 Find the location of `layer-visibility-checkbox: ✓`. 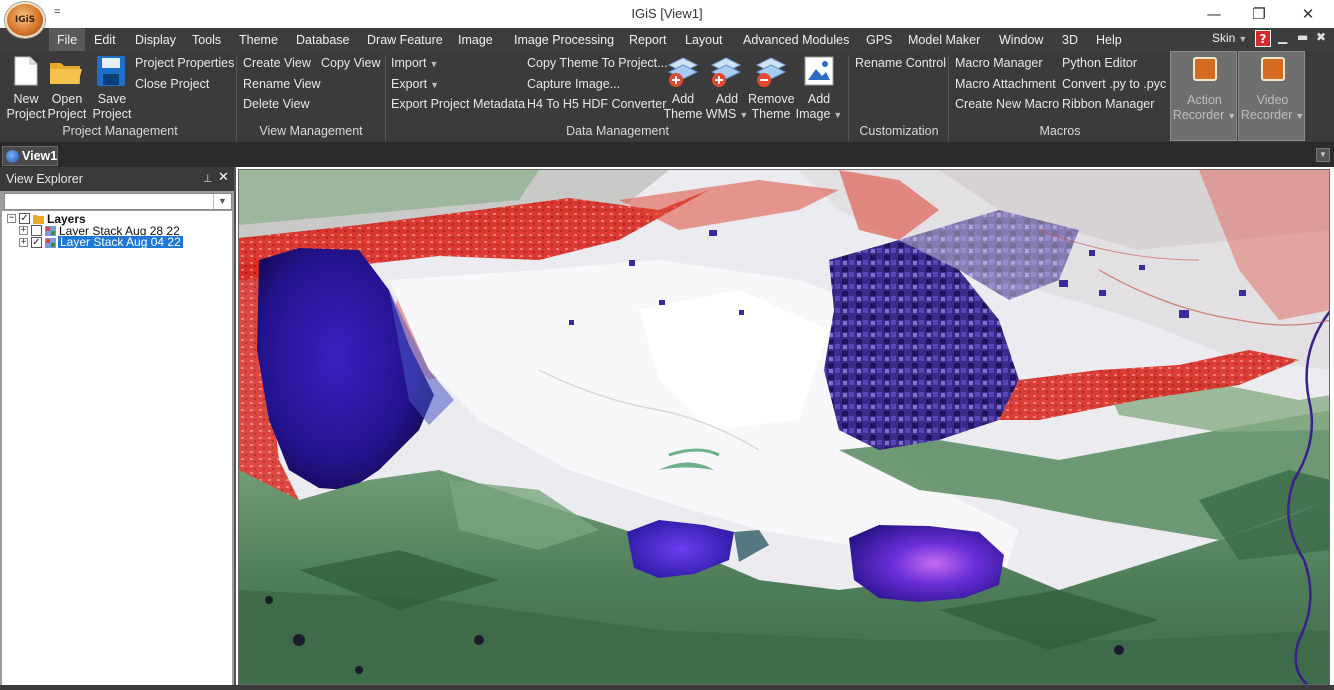

layer-visibility-checkbox: ✓ is located at coordinates (36, 242).